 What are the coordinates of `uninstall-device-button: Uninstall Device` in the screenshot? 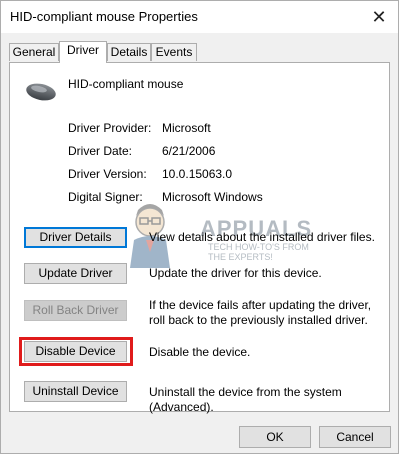 It's located at (75, 391).